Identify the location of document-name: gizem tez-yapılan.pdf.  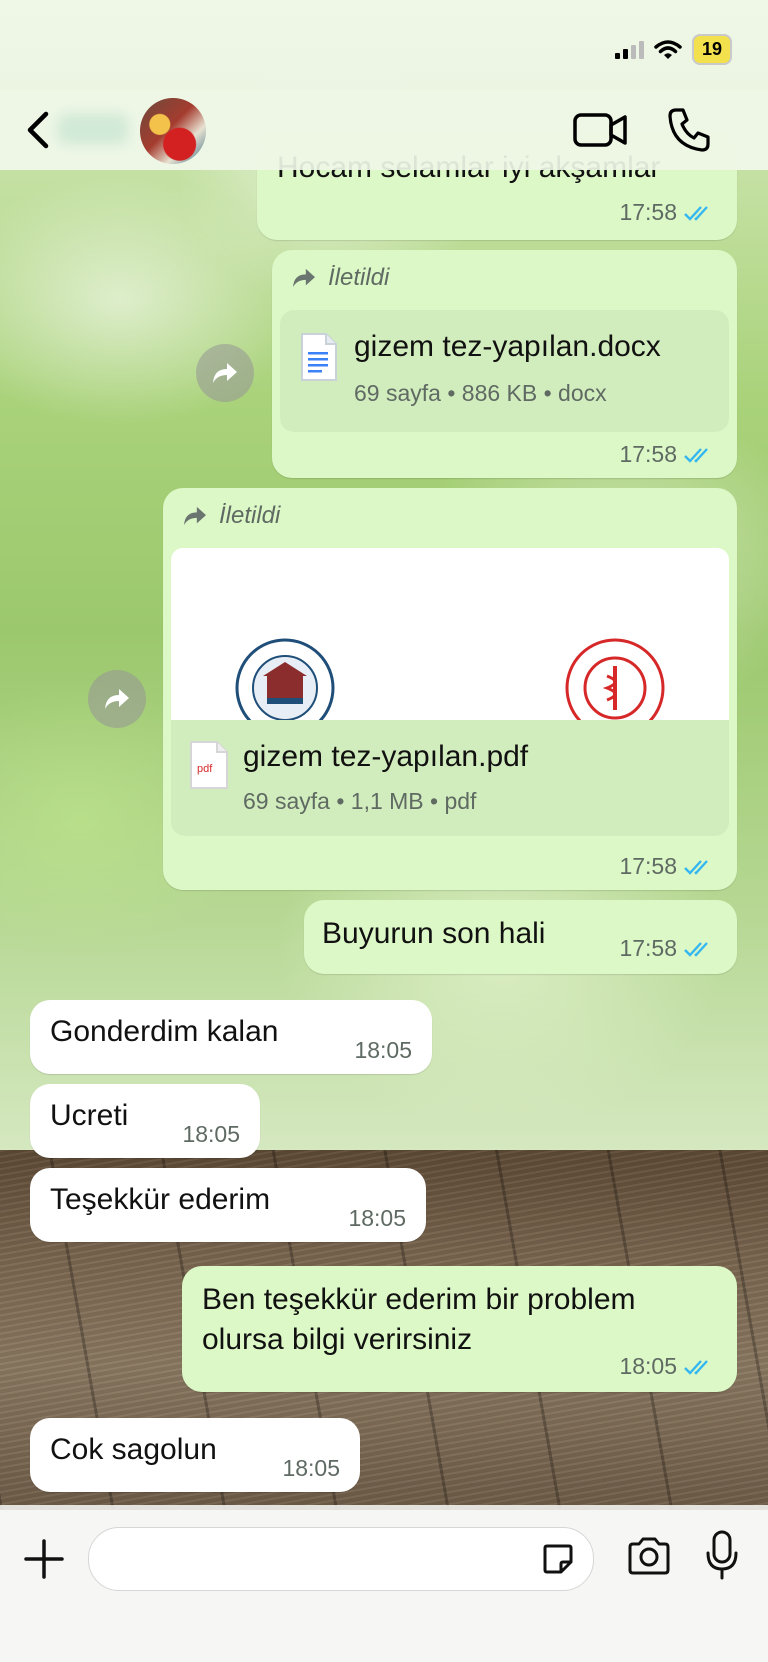
(386, 756).